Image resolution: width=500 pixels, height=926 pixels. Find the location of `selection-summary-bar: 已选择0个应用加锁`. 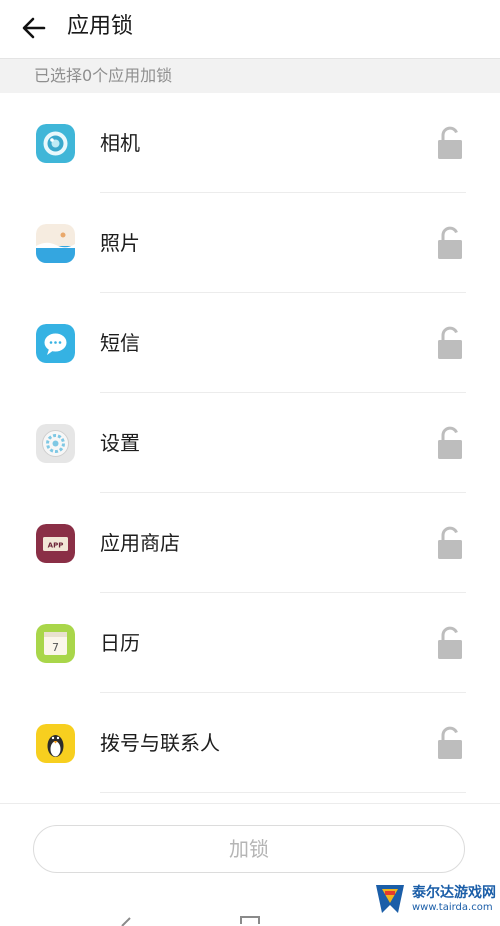

selection-summary-bar: 已选择0个应用加锁 is located at coordinates (250, 76).